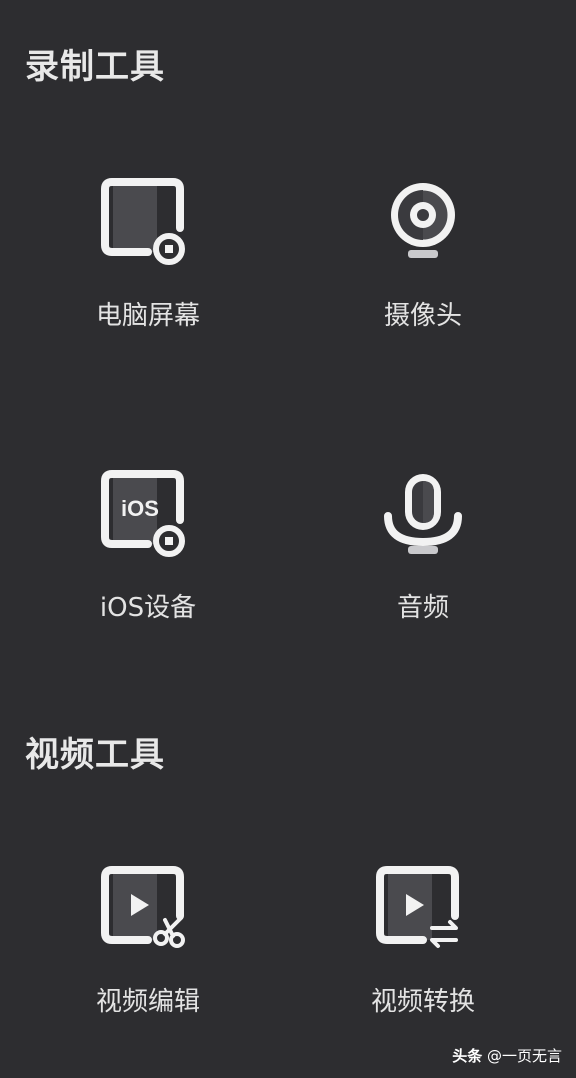  I want to click on tool-webcam: 摄像头, so click(423, 255).